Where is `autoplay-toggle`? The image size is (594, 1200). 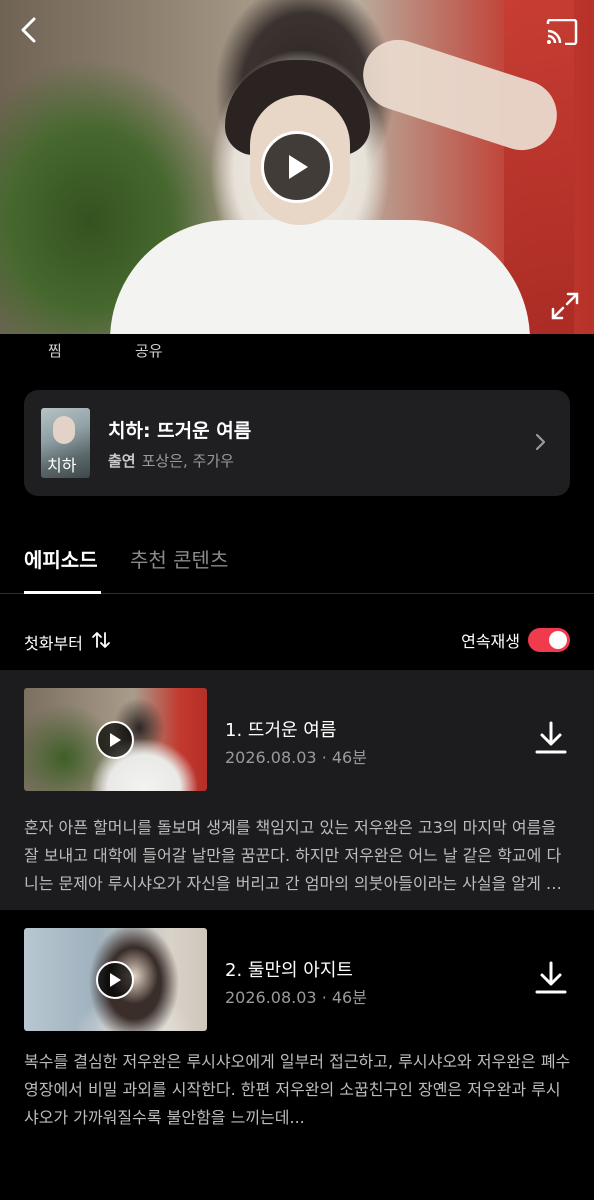
autoplay-toggle is located at coordinates (549, 640).